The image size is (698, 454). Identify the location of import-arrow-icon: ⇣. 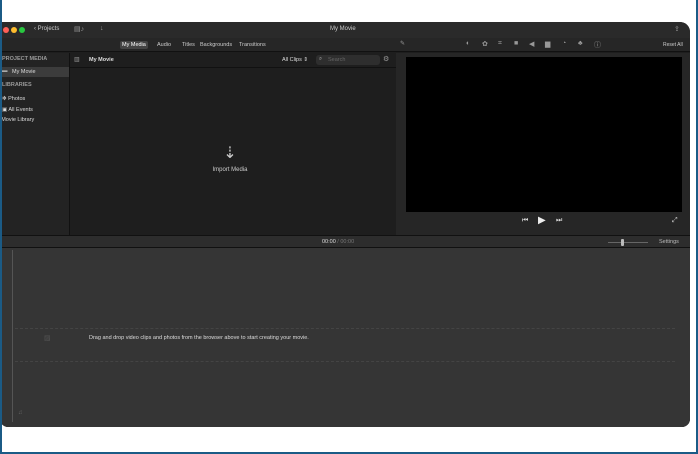
(230, 153).